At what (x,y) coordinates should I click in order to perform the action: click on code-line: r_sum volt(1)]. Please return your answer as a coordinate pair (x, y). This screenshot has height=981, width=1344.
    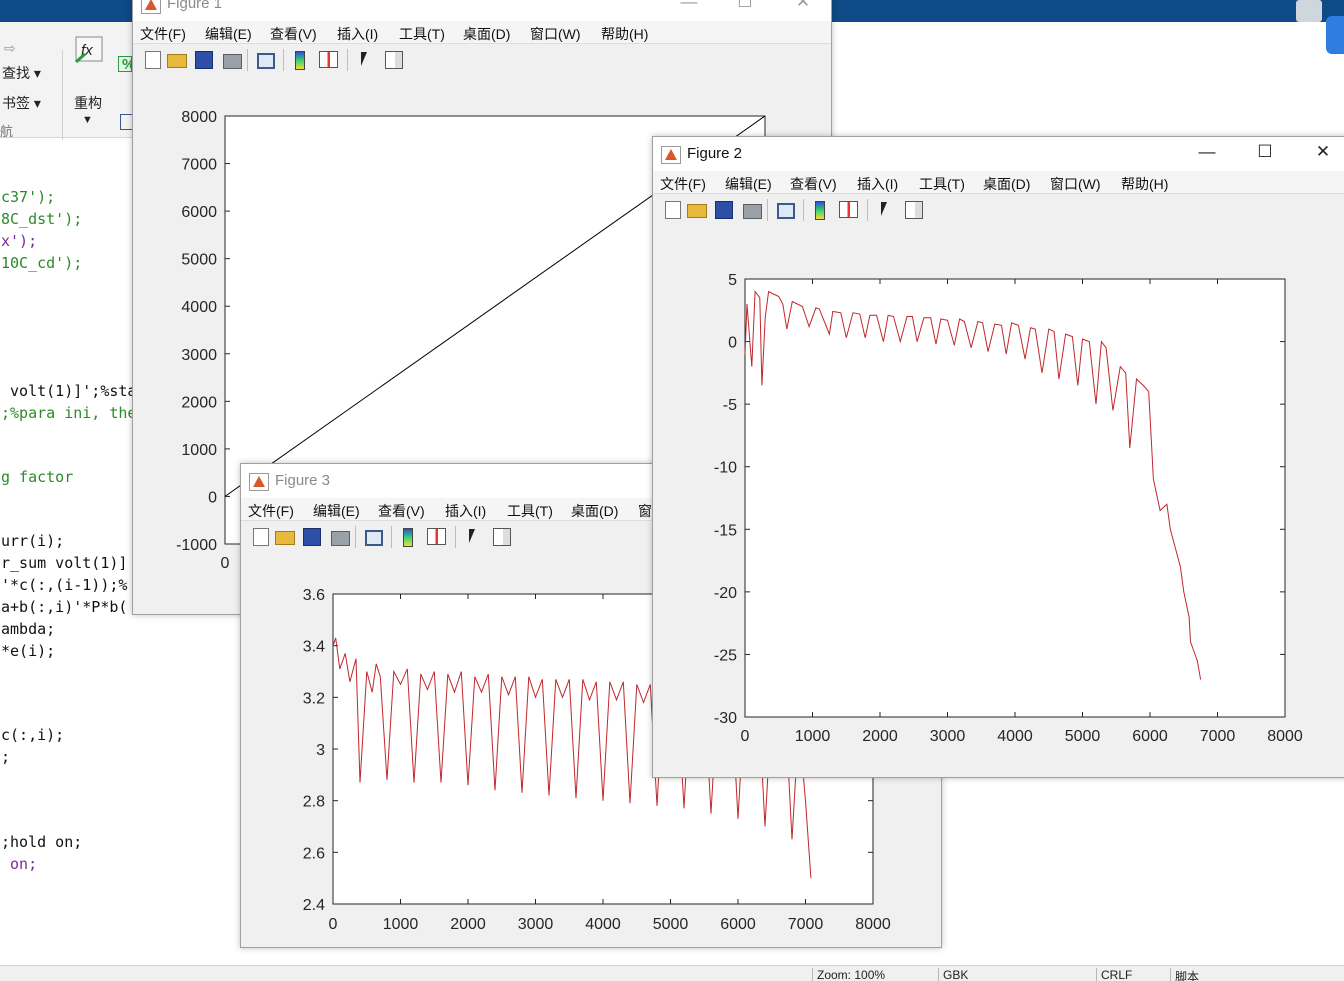
    Looking at the image, I should click on (64, 563).